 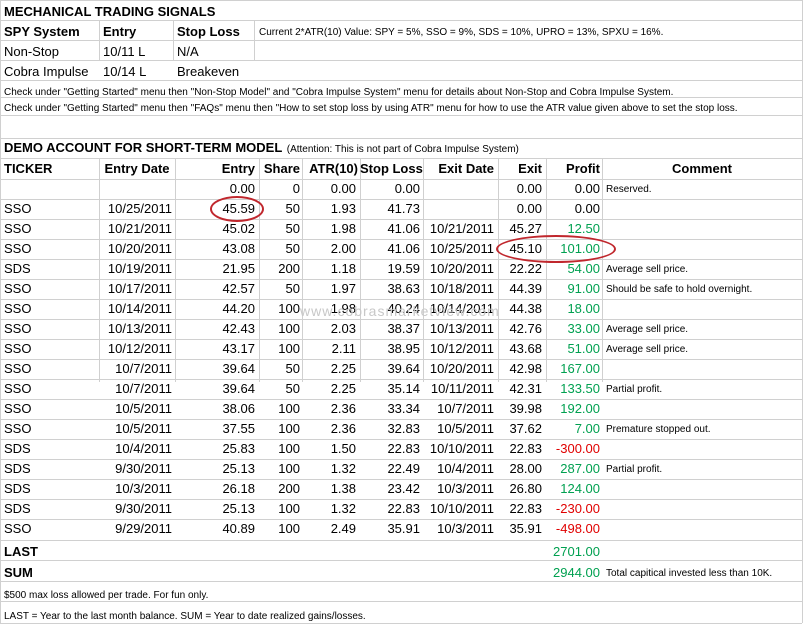 I want to click on signal-system-name: Non-Stop, so click(x=31, y=51).